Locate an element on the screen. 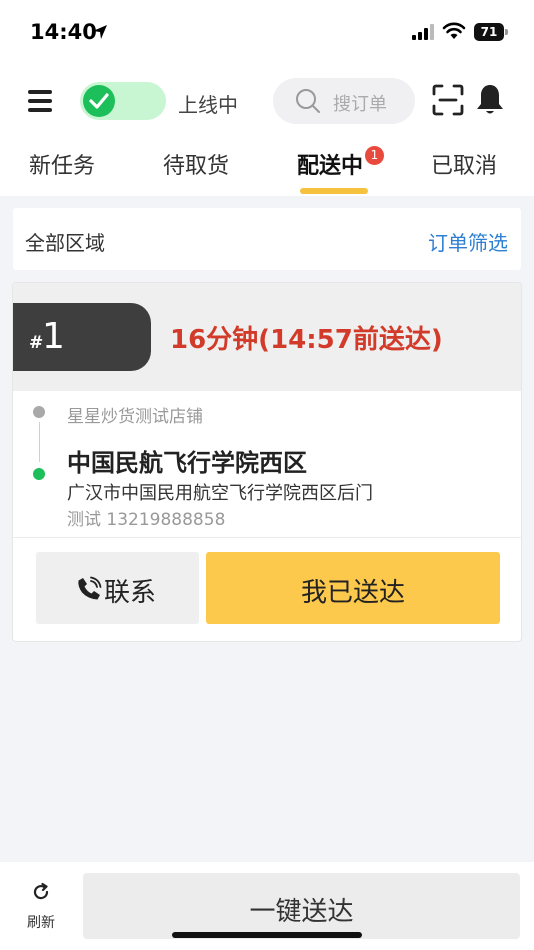 The width and height of the screenshot is (534, 950). tab-to-pickup: 待取货 is located at coordinates (196, 164).